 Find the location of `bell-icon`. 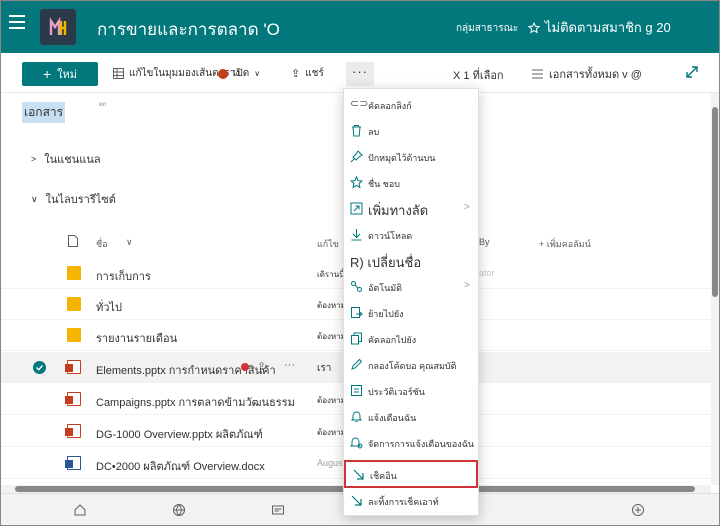

bell-icon is located at coordinates (356, 416).